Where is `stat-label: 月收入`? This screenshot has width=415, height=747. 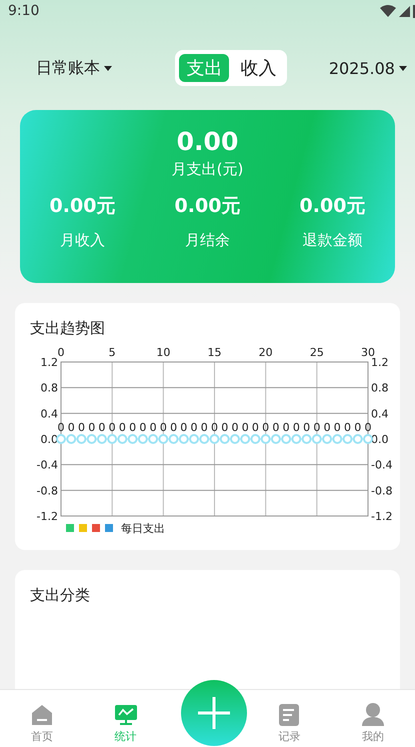 stat-label: 月收入 is located at coordinates (82, 240).